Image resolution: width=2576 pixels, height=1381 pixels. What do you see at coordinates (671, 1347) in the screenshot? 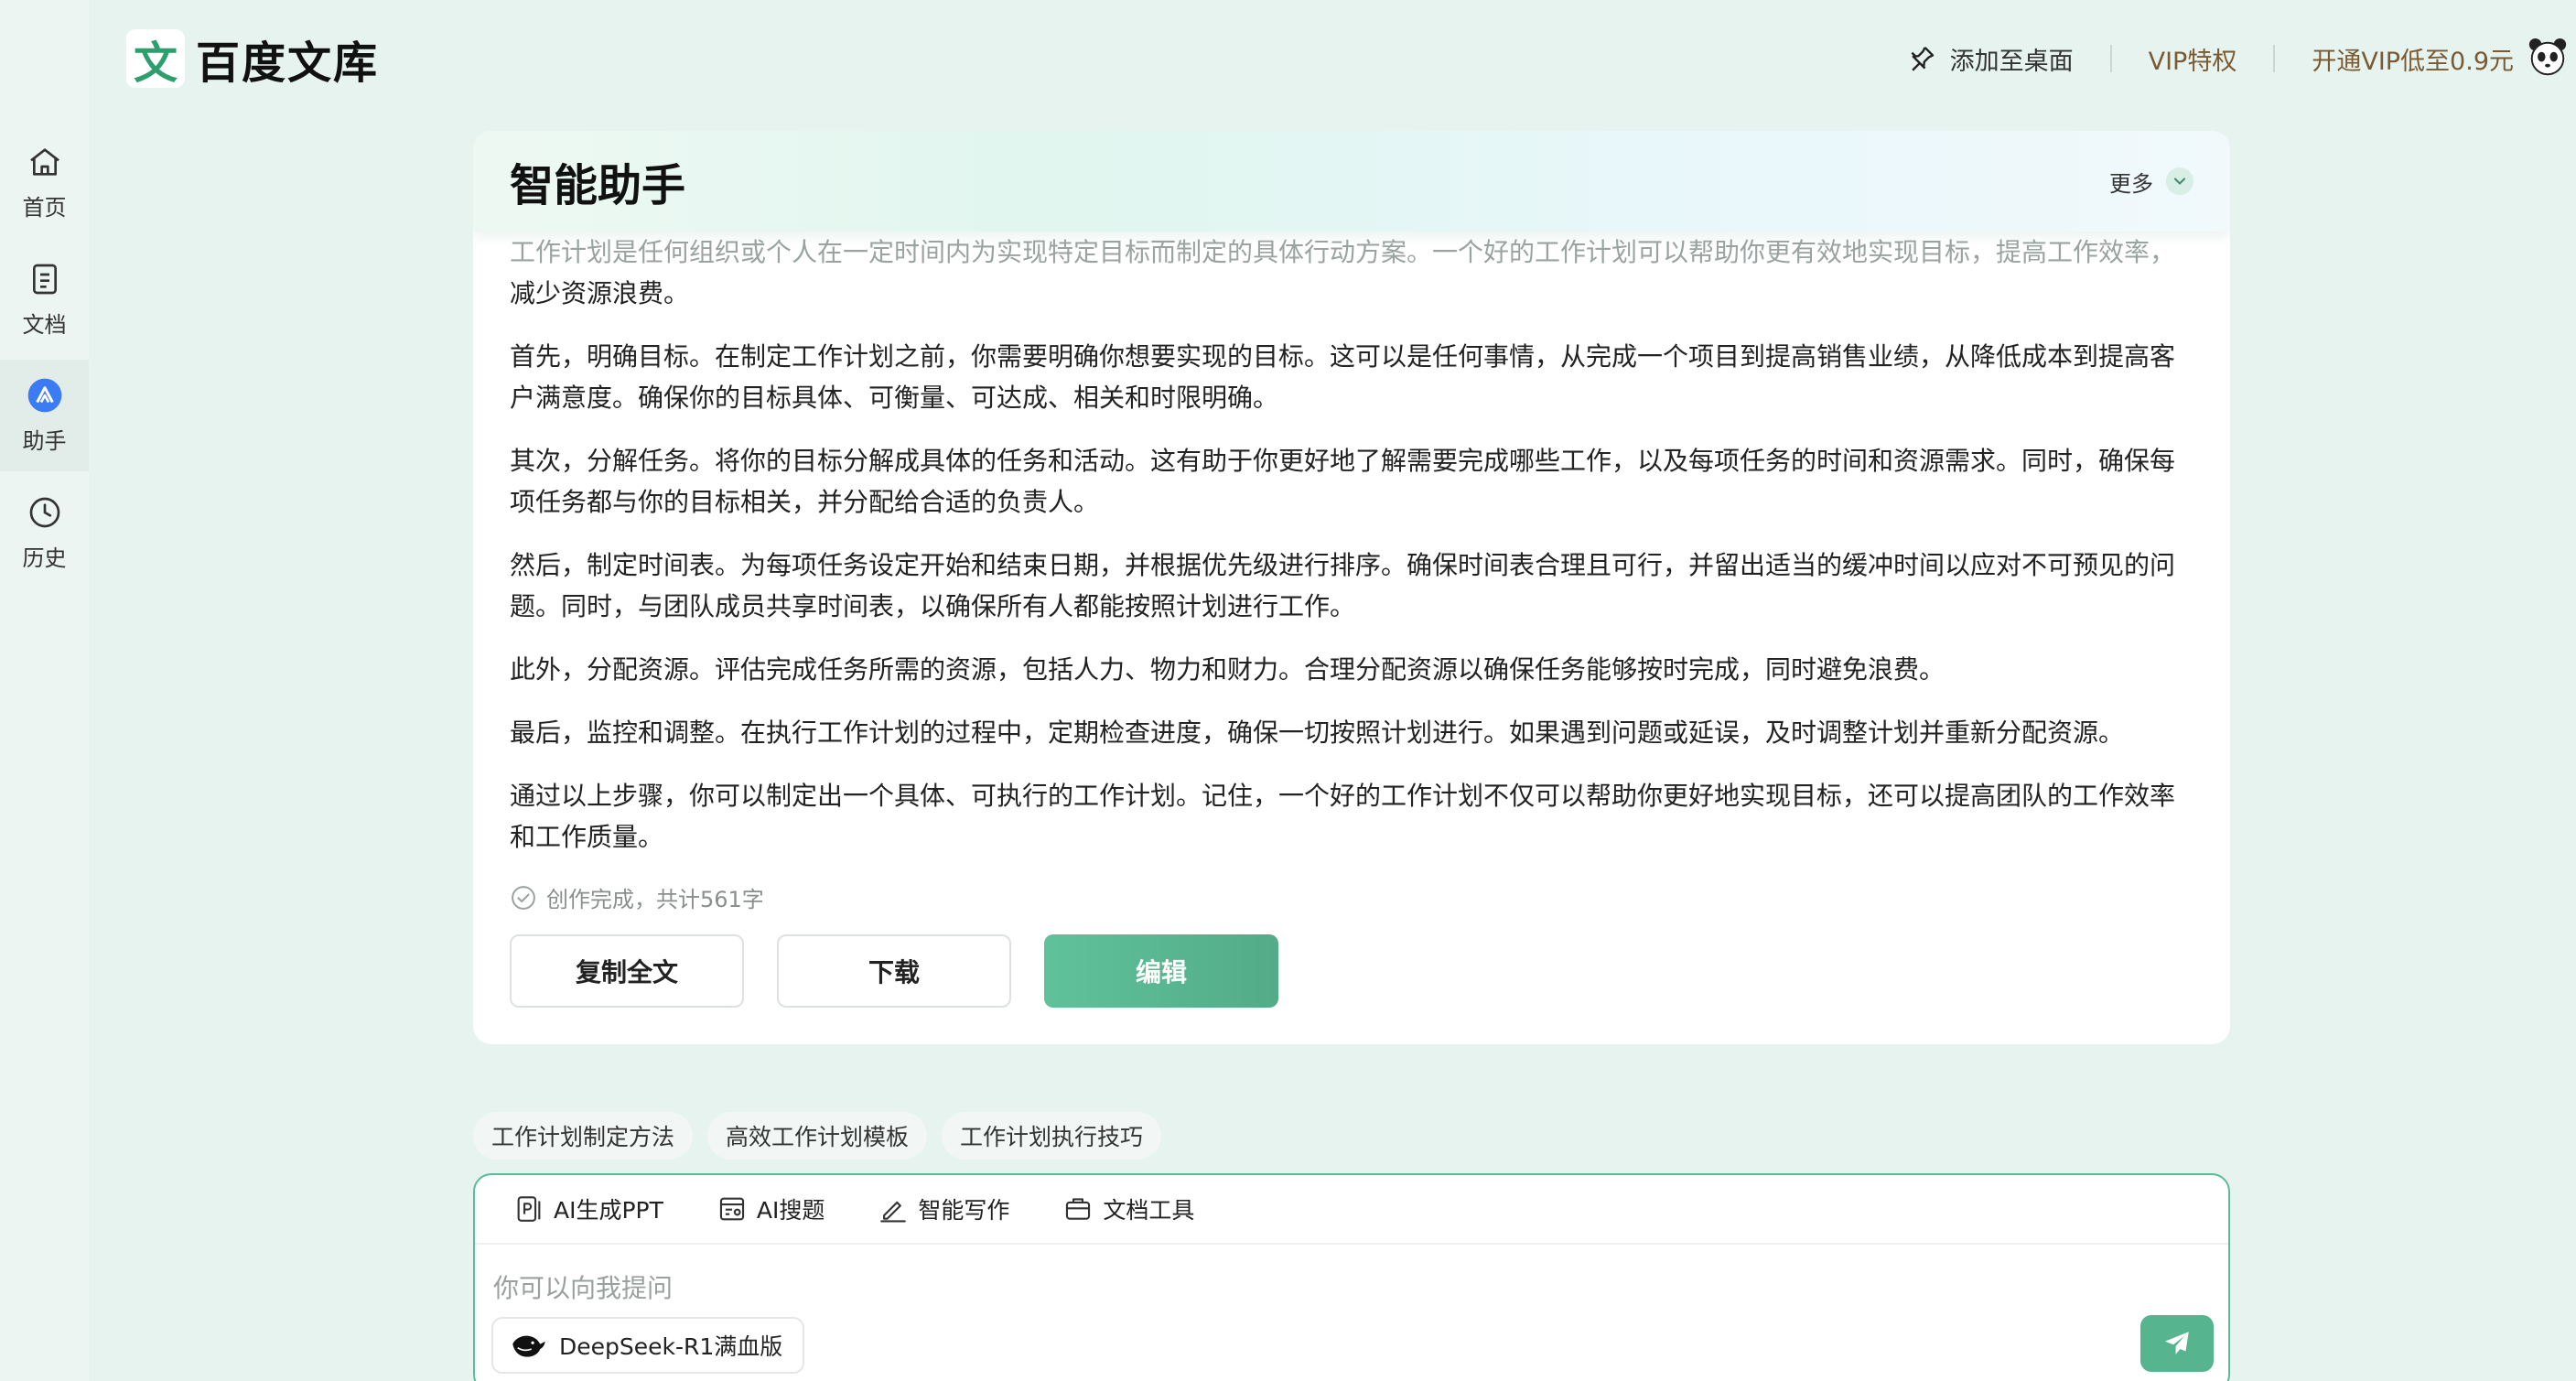
I see `model-label: DeepSeek-R1满血版` at bounding box center [671, 1347].